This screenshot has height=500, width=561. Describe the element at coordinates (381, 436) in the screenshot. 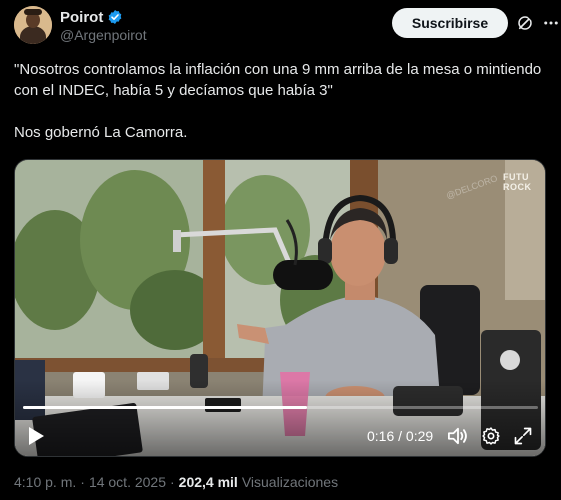

I see `video-current-time: 0:16` at that location.